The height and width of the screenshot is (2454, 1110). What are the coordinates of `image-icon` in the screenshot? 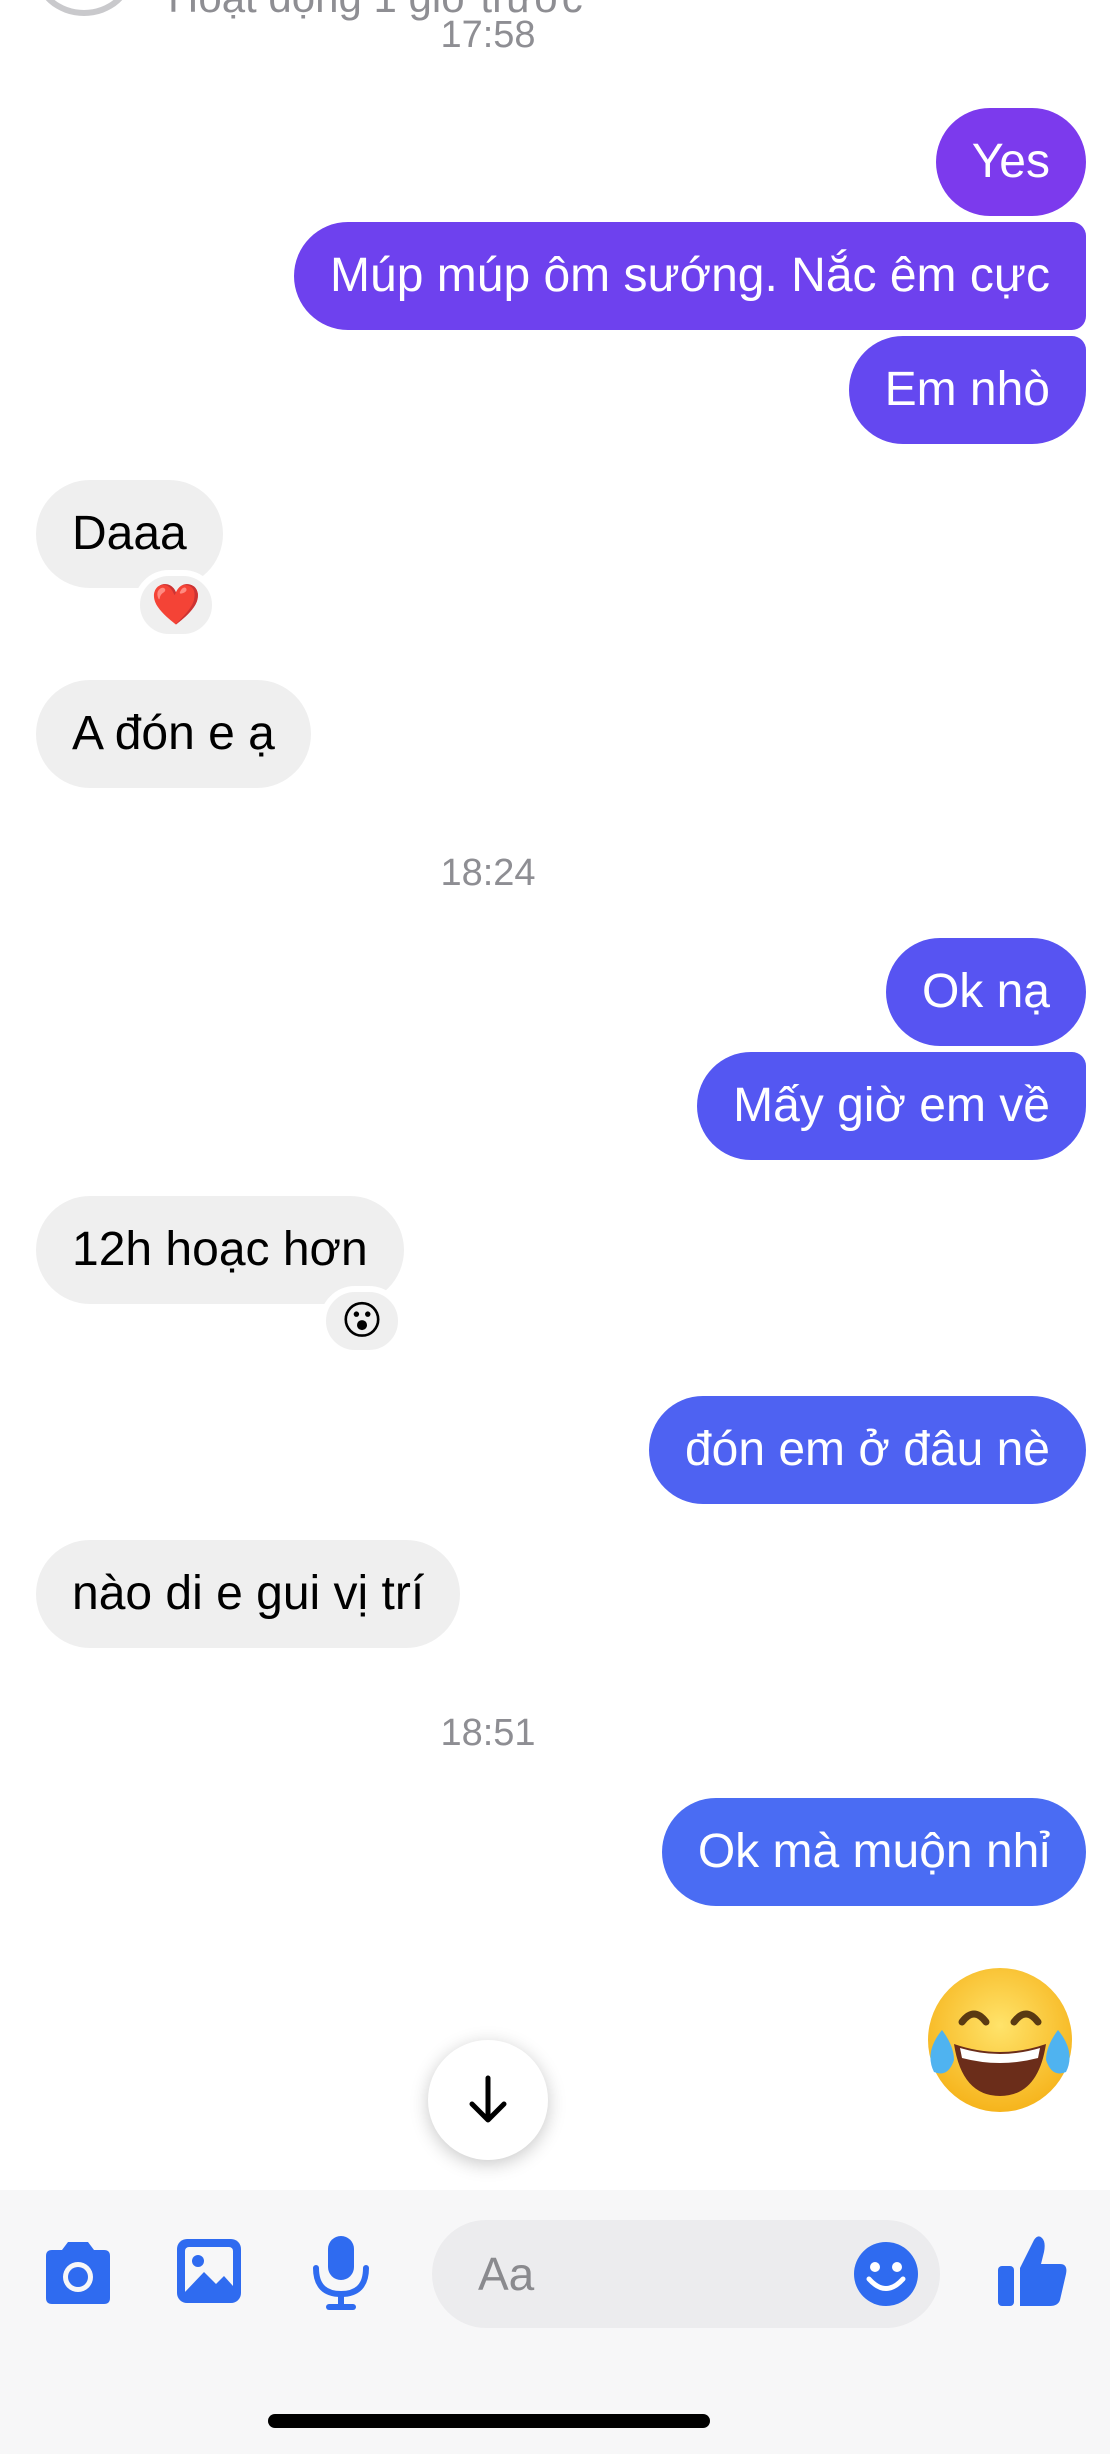 It's located at (209, 2273).